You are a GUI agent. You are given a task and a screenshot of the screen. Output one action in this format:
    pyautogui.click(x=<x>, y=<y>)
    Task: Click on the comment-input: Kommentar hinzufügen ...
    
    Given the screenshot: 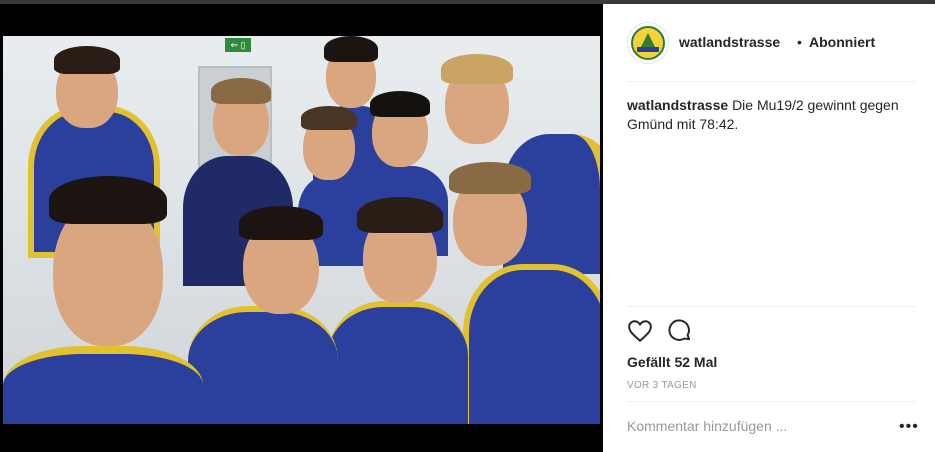 What is the action you would take?
    pyautogui.click(x=747, y=426)
    